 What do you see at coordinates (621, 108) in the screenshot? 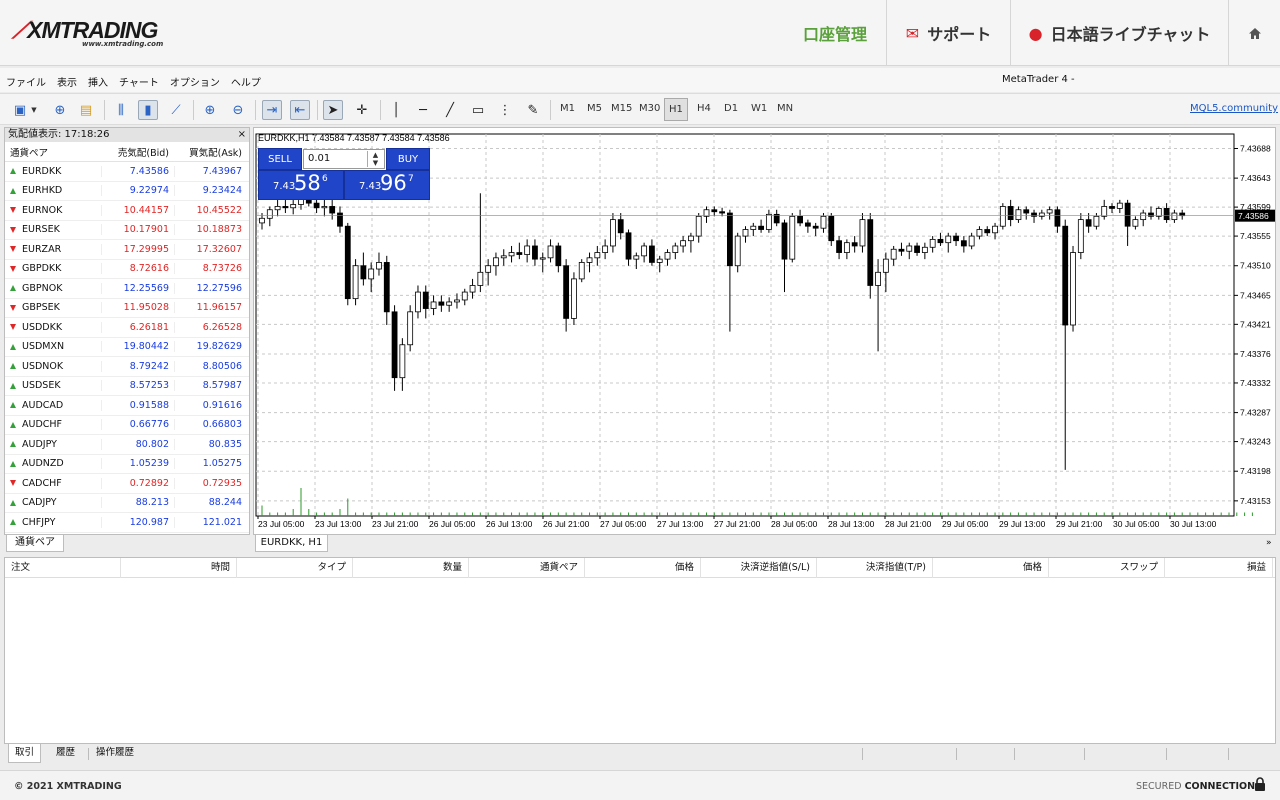
I see `tf-m15: M15` at bounding box center [621, 108].